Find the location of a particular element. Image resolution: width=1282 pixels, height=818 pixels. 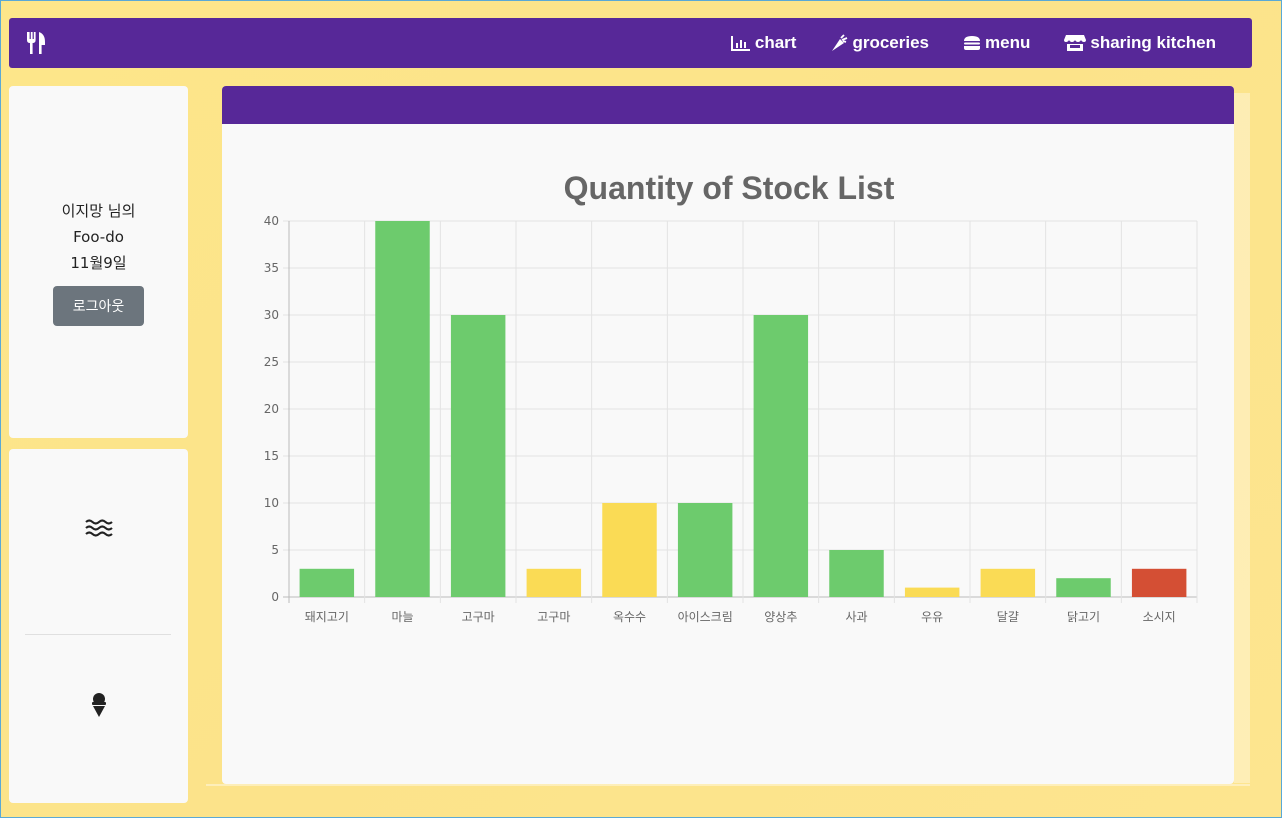

carrot-icon is located at coordinates (840, 42).